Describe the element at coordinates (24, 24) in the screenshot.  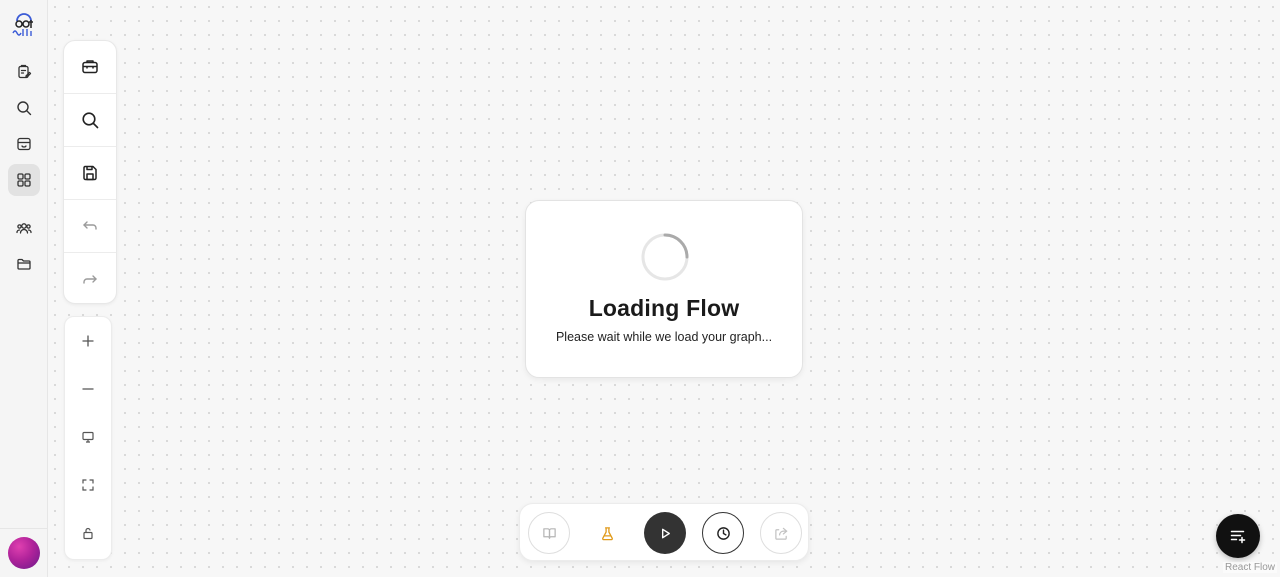
I see `app-logo` at that location.